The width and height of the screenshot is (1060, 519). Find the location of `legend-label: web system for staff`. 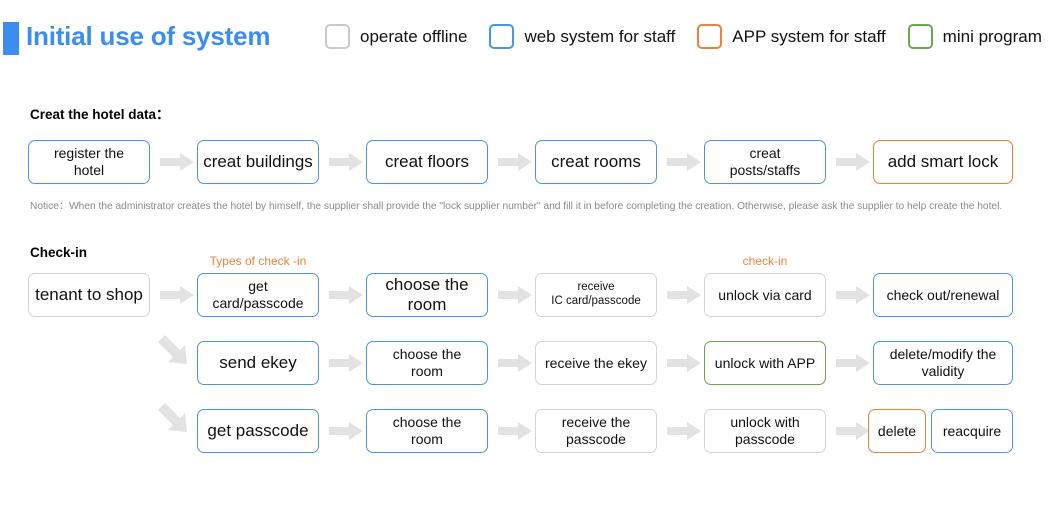

legend-label: web system for staff is located at coordinates (600, 36).